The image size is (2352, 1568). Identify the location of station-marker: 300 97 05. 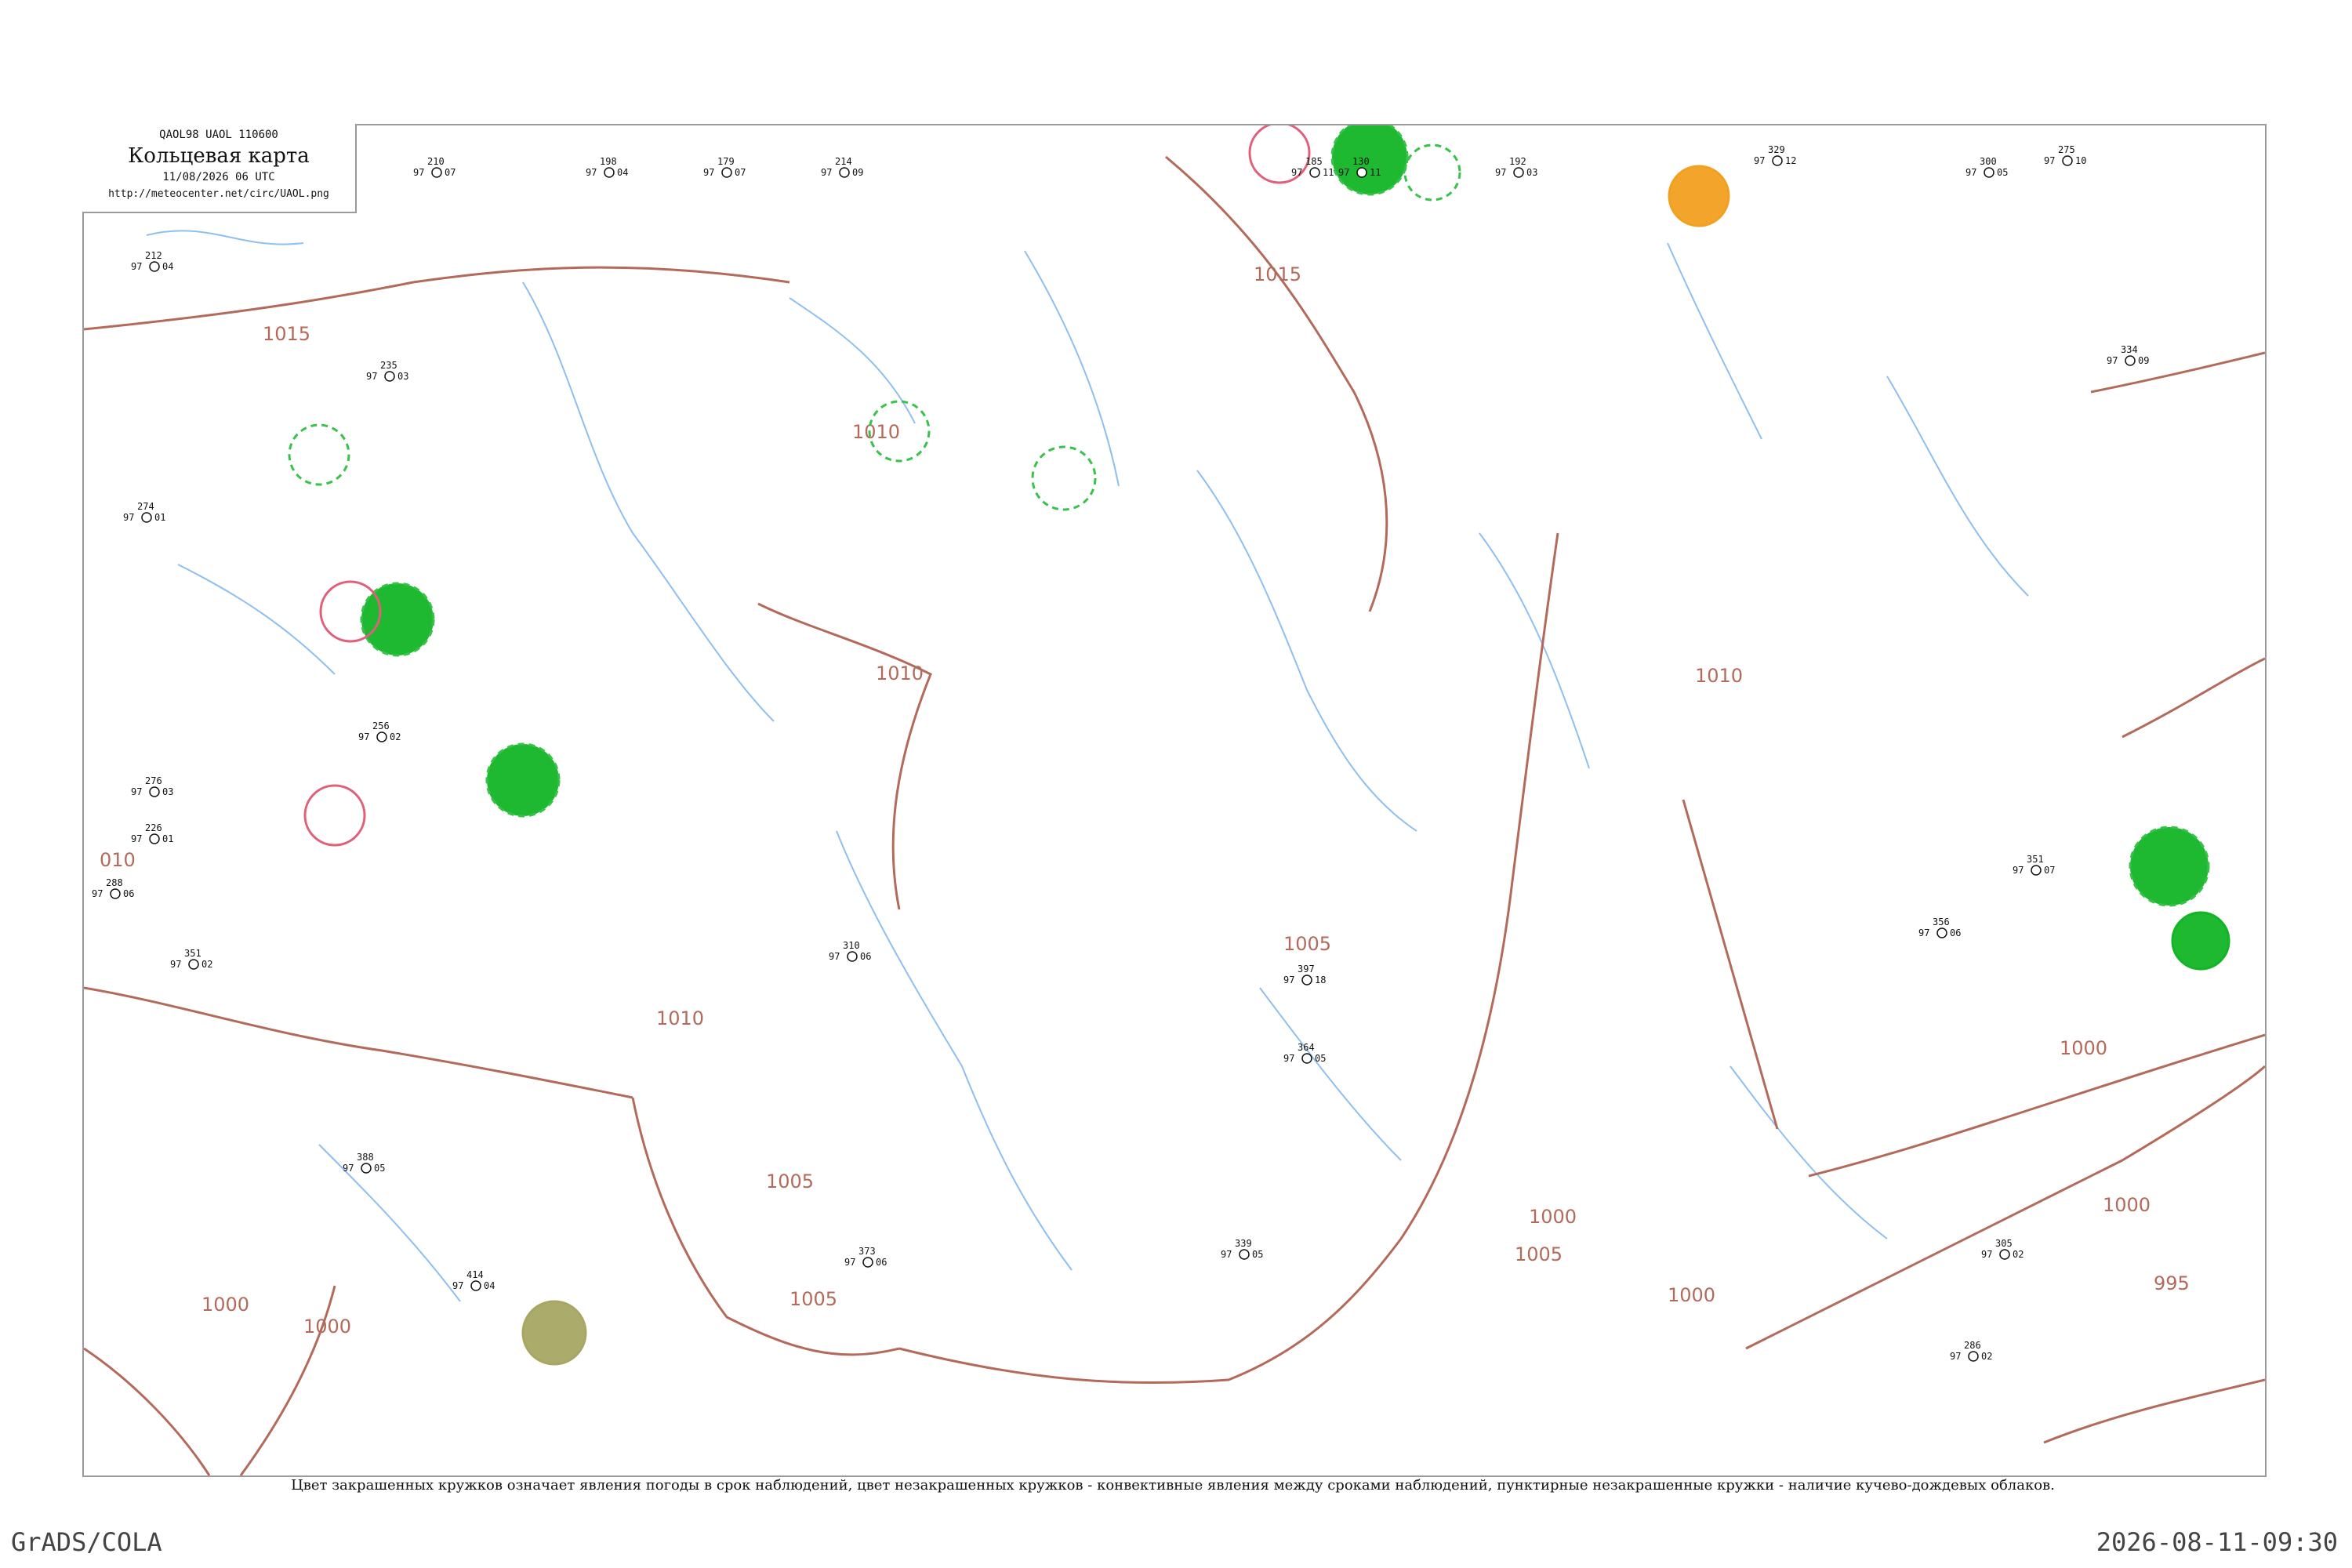
(1987, 167).